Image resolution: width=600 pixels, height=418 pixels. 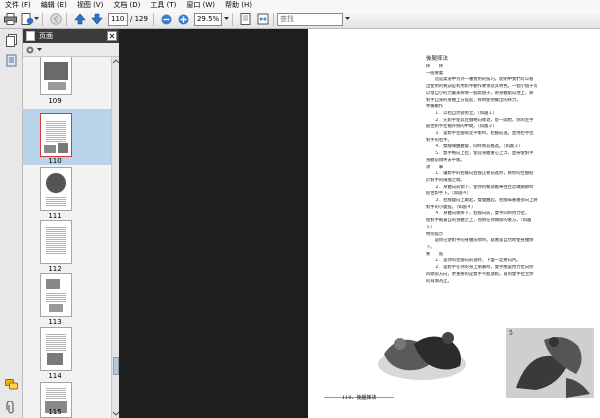 I want to click on zoom-out-icon, so click(x=166, y=19).